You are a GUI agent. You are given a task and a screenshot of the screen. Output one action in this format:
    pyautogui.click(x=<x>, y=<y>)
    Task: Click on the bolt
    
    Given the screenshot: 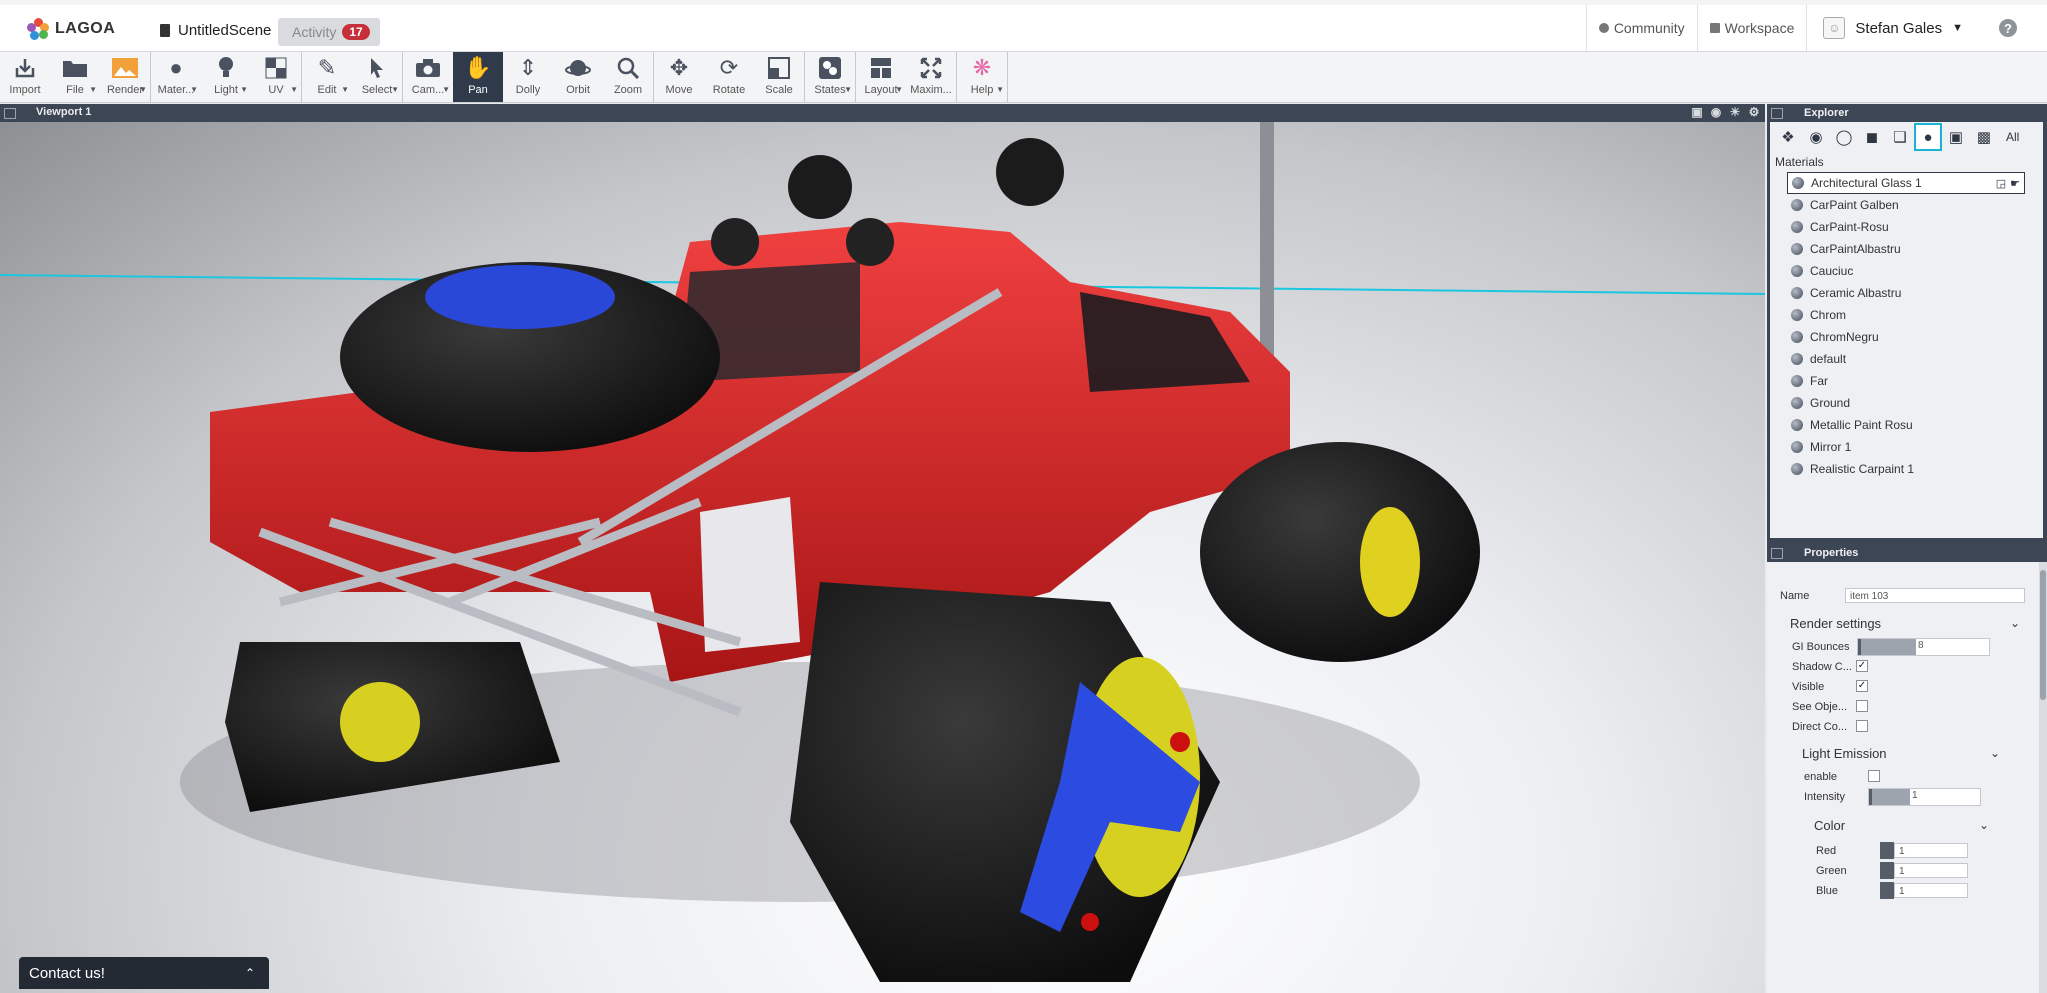 What is the action you would take?
    pyautogui.click(x=1180, y=742)
    